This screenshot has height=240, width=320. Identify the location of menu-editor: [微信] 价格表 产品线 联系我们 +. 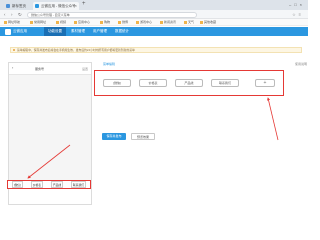
(189, 83).